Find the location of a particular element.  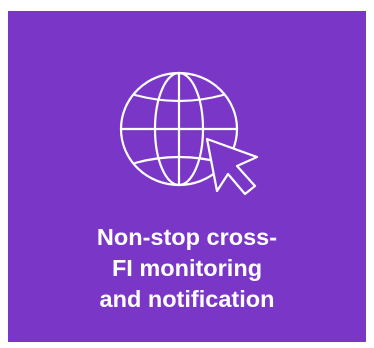

title-line-2: FI monitoring is located at coordinates (187, 268).